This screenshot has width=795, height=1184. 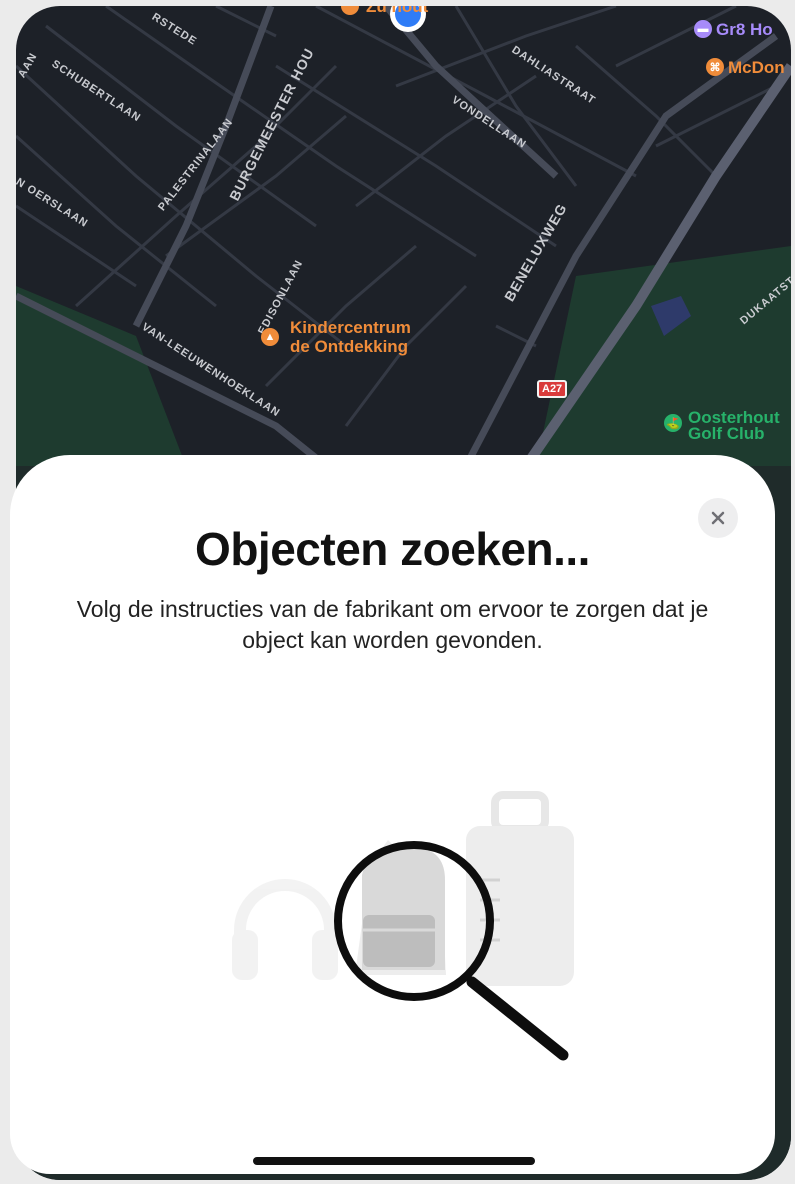 What do you see at coordinates (350, 10) in the screenshot?
I see `poi-marker` at bounding box center [350, 10].